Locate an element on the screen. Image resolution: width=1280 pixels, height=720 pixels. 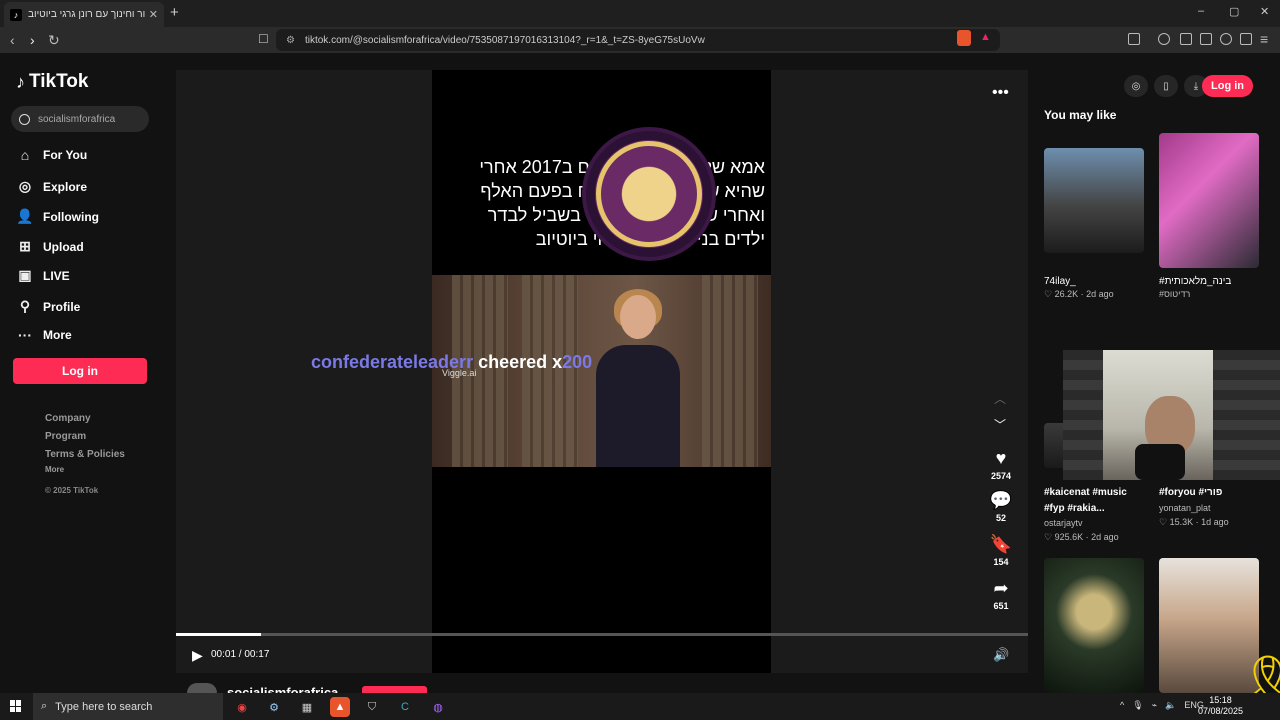
taskbar-clock: 15:18 07/08/2025 is located at coordinates (1220, 706).